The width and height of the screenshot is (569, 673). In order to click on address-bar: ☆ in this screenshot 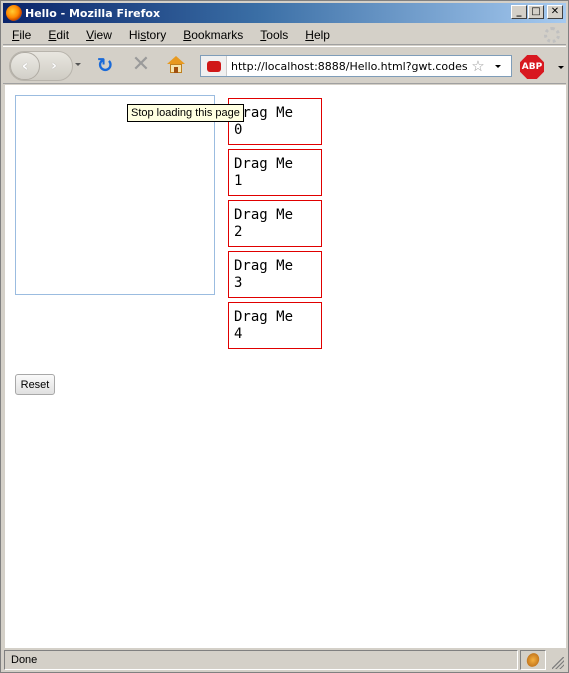, I will do `click(356, 66)`.